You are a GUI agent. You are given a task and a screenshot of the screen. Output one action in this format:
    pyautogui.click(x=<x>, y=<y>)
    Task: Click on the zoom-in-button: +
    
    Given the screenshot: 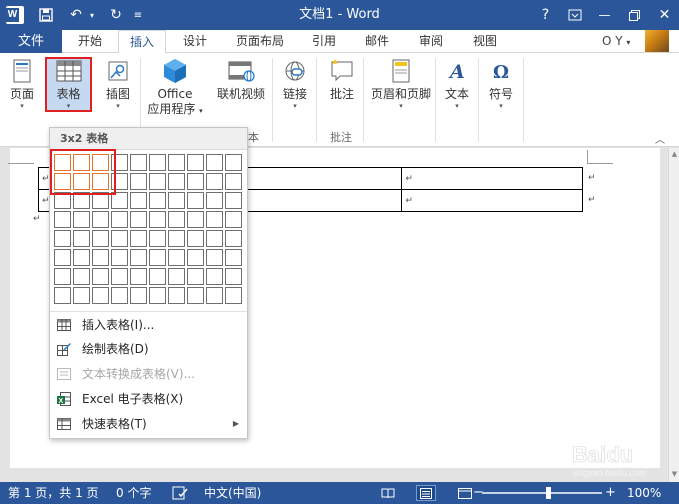 What is the action you would take?
    pyautogui.click(x=610, y=493)
    